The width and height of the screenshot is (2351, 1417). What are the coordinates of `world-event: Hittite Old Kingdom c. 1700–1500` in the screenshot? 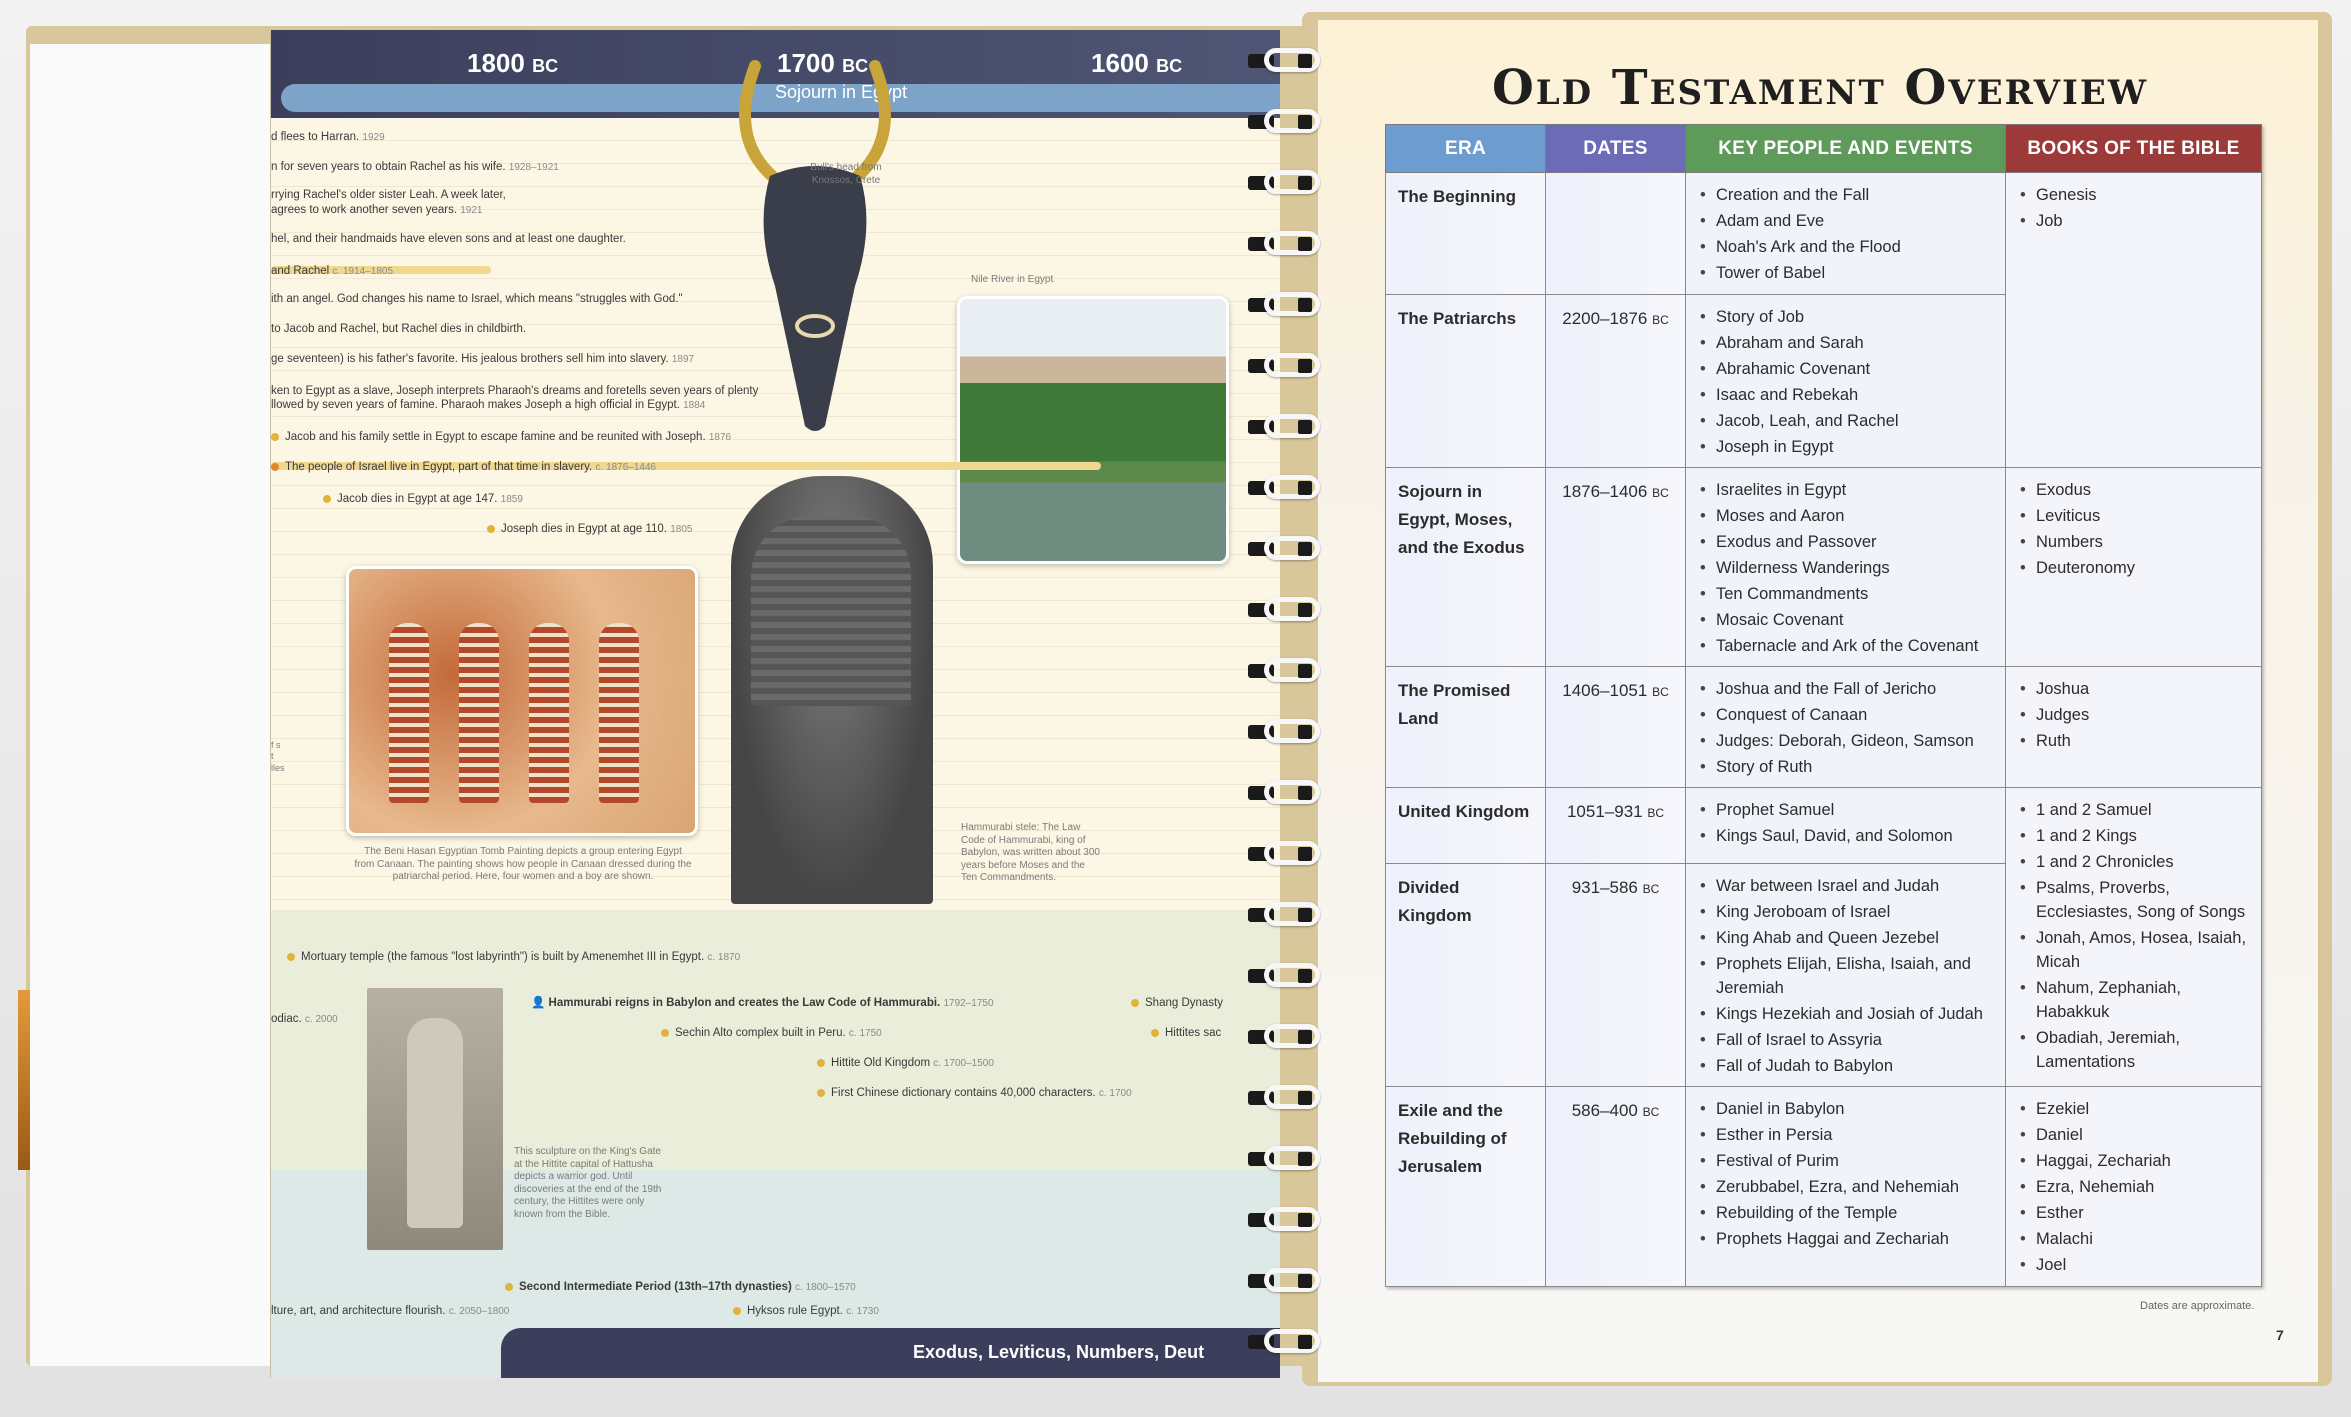 It's located at (905, 1063).